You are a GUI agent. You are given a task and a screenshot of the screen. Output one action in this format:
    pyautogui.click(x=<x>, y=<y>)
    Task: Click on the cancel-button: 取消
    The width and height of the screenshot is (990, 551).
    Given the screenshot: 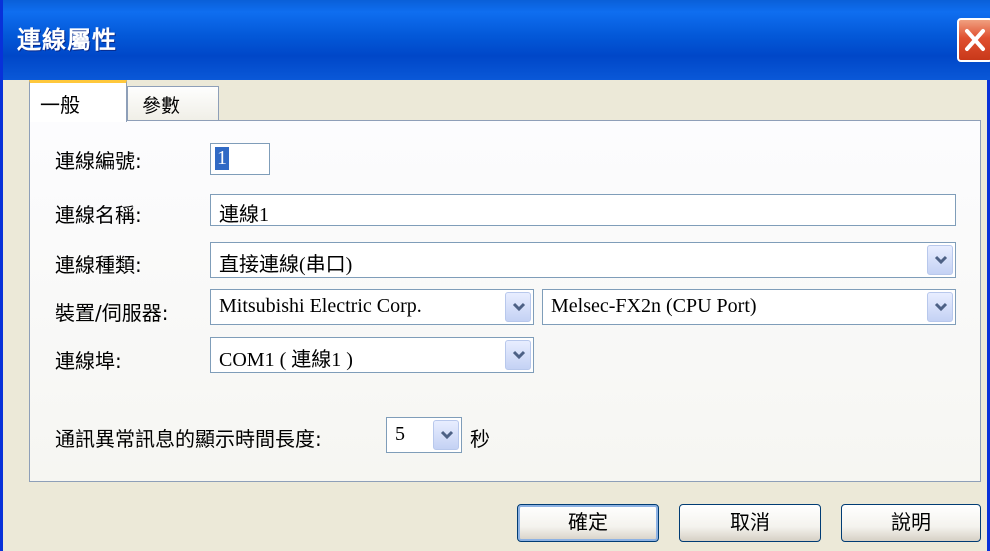 What is the action you would take?
    pyautogui.click(x=750, y=523)
    